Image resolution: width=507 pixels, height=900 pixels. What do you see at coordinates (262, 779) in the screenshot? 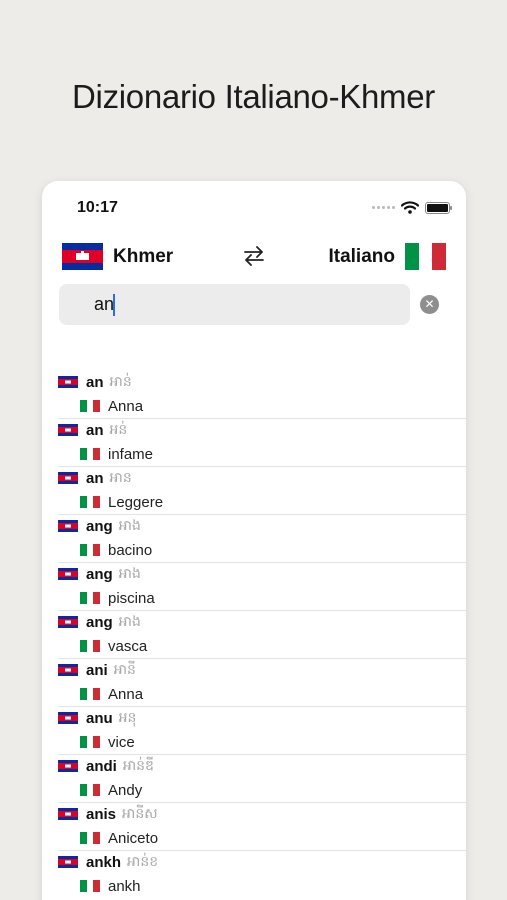
I see `result-row: andi អាន់ឌី Andy` at bounding box center [262, 779].